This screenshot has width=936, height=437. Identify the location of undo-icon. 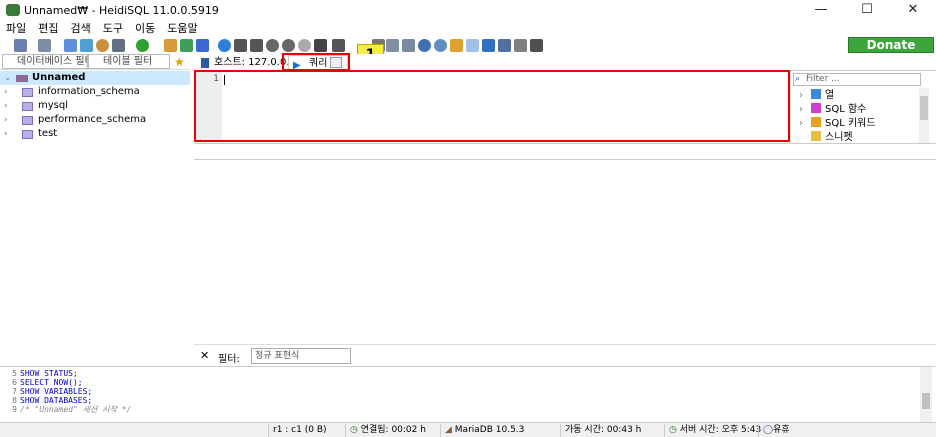
(102, 45).